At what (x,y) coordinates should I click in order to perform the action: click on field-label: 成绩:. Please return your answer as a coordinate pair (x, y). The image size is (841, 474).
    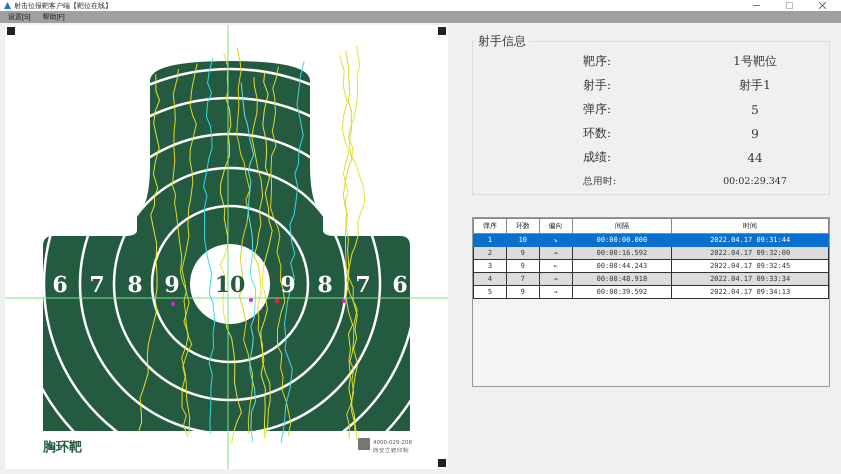
    Looking at the image, I should click on (597, 157).